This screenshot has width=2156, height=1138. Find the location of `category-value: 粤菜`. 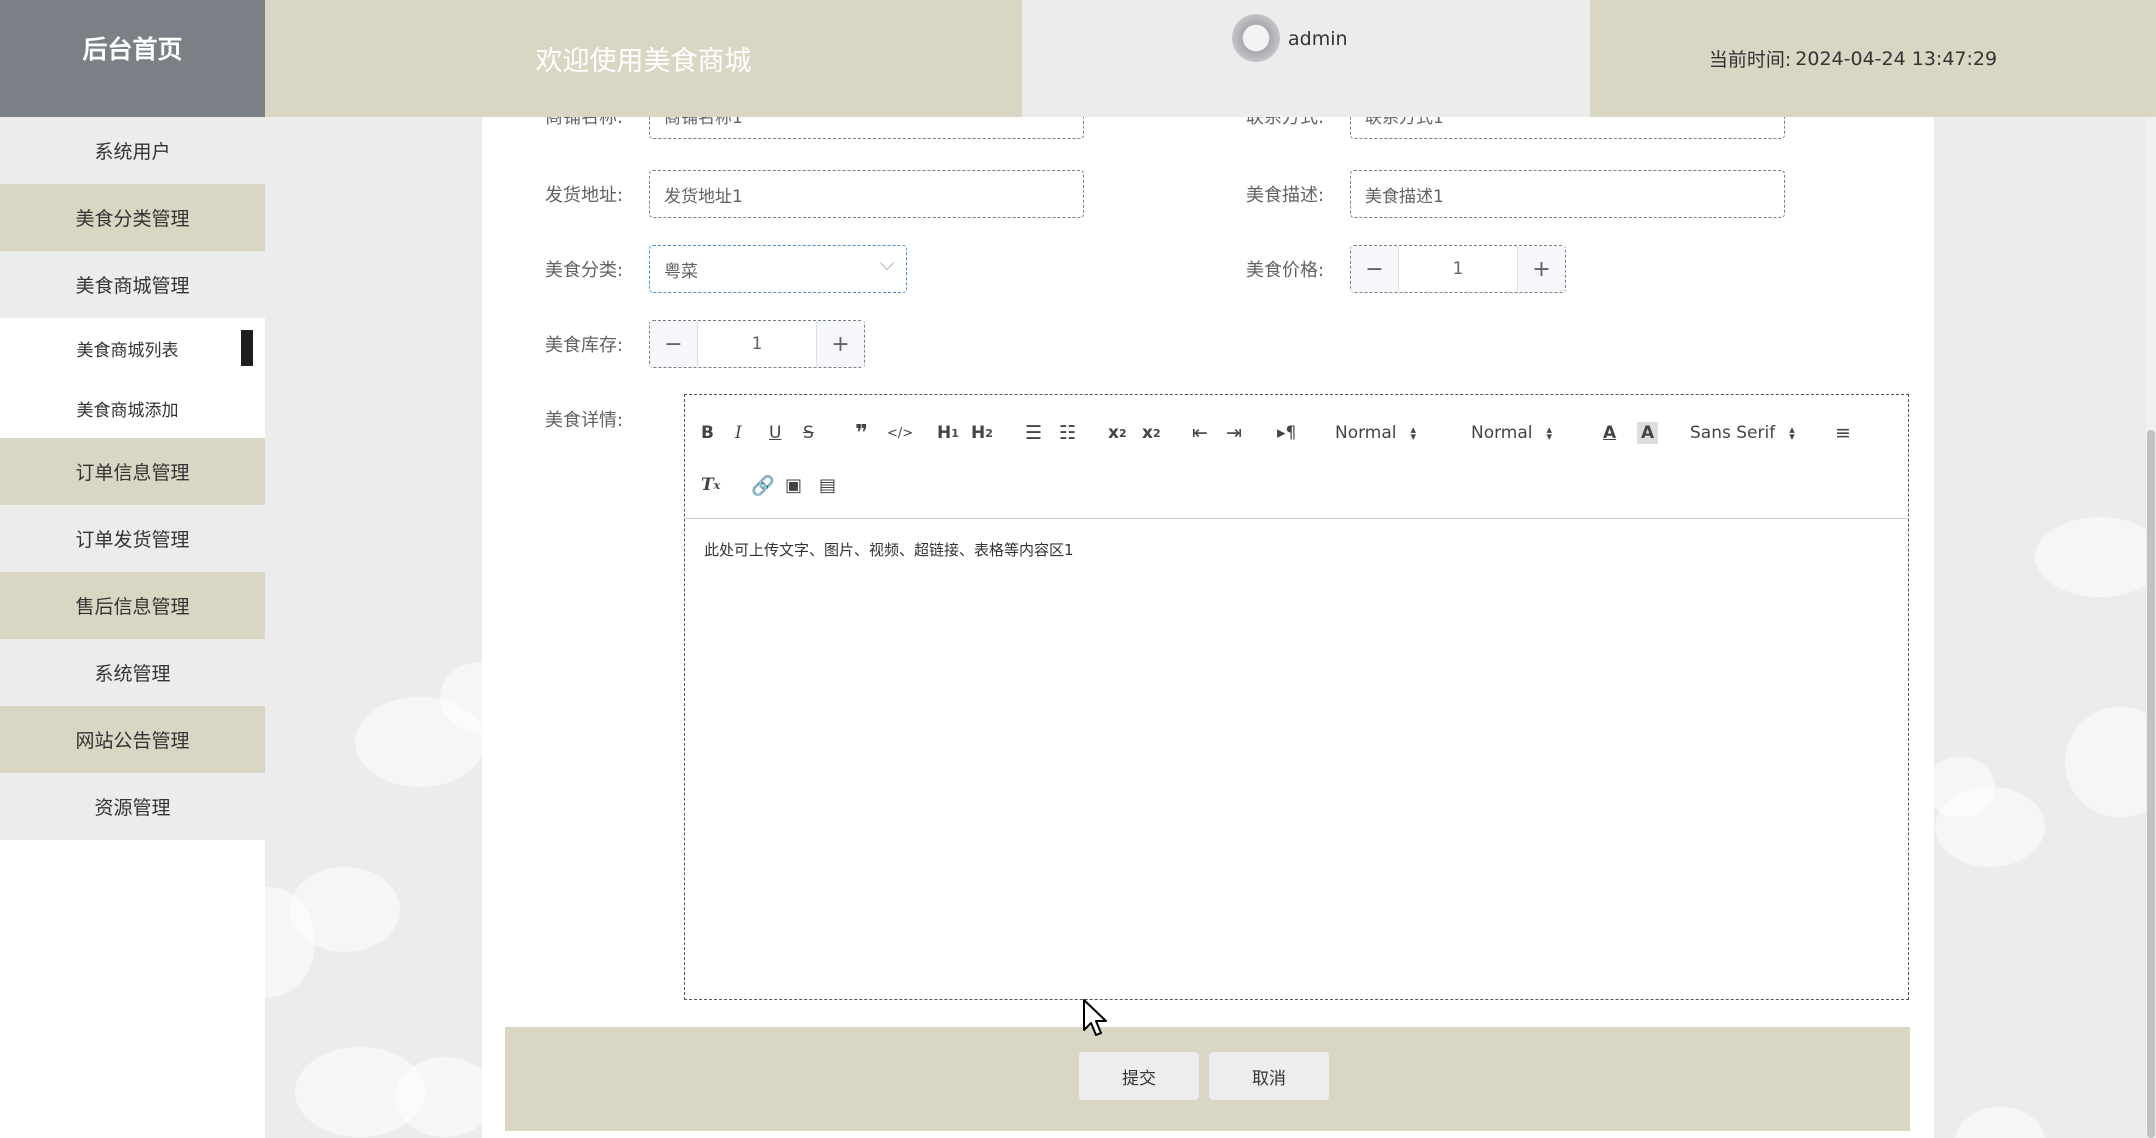

category-value: 粤菜 is located at coordinates (681, 271).